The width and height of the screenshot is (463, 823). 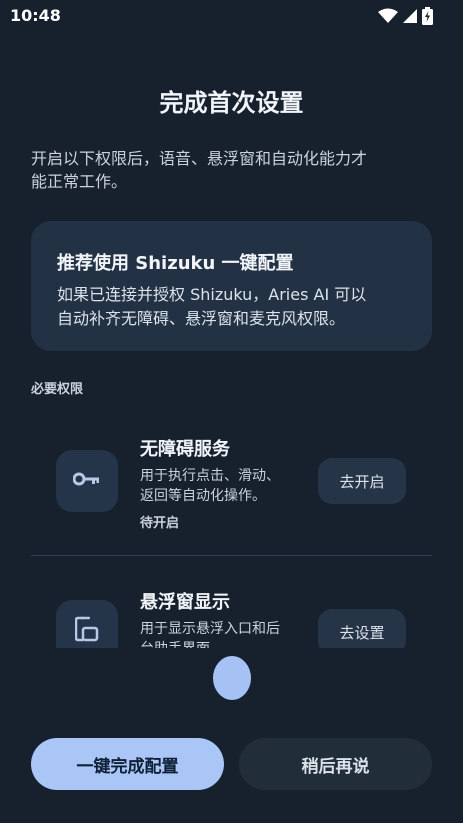 What do you see at coordinates (86, 631) in the screenshot?
I see `overlay-window-icon` at bounding box center [86, 631].